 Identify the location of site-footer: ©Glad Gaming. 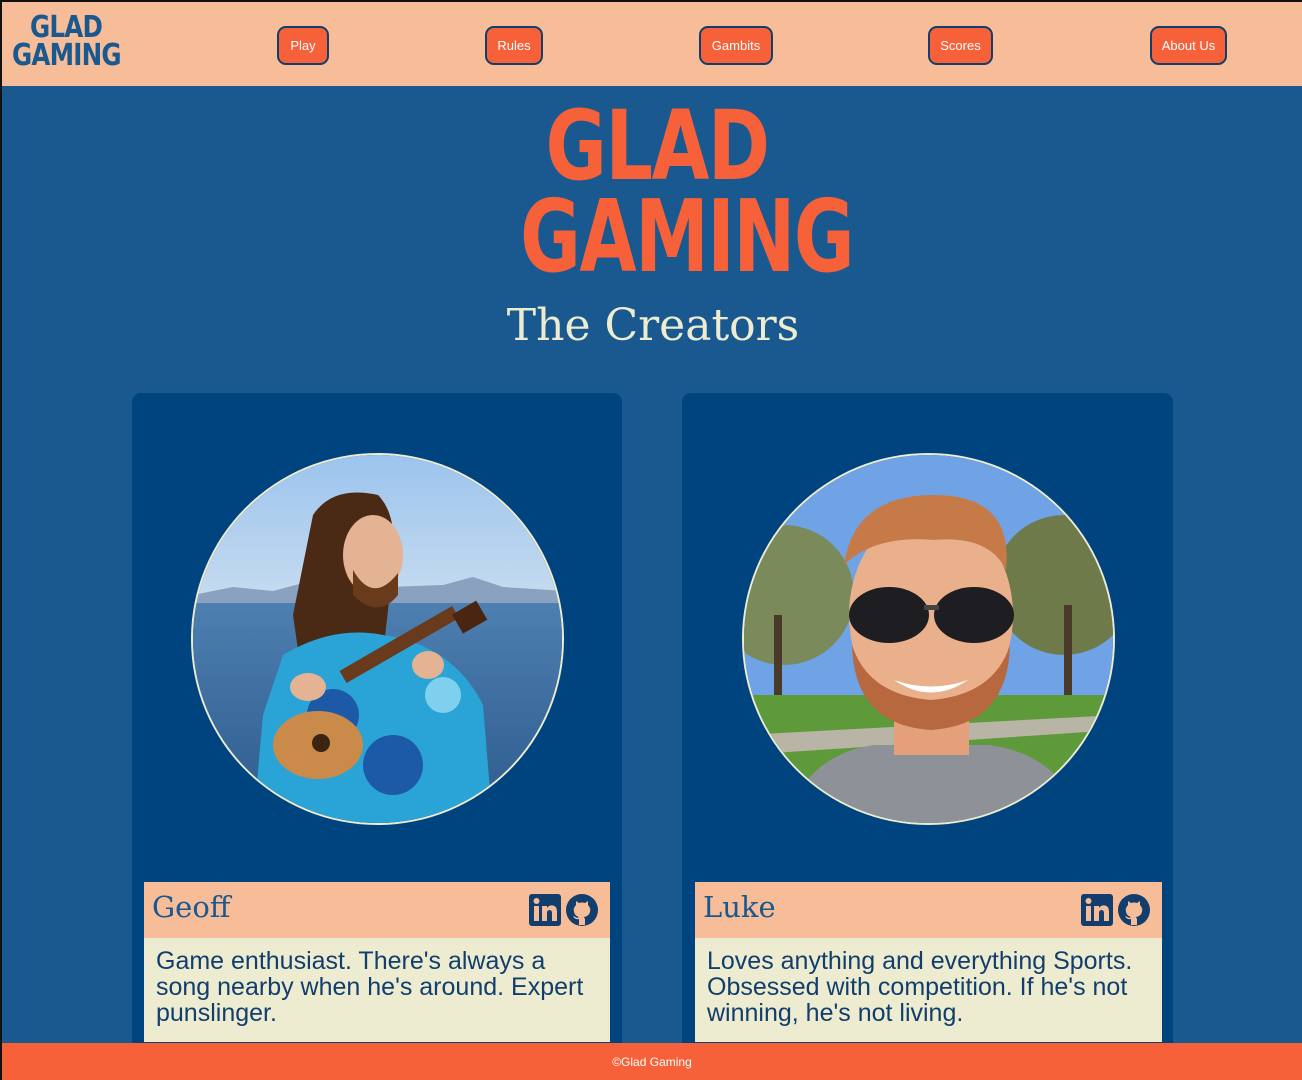
(652, 1061).